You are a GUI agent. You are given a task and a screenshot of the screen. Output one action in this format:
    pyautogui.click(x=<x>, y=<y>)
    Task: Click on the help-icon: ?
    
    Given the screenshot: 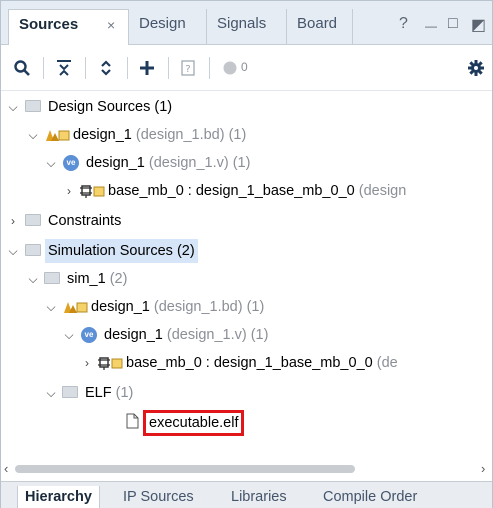 What is the action you would take?
    pyautogui.click(x=403, y=24)
    